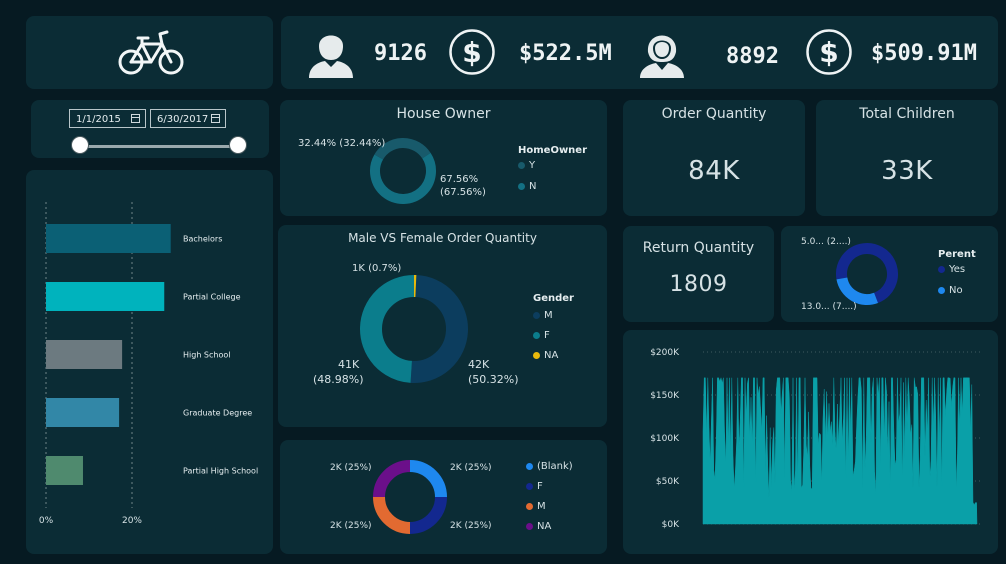  Describe the element at coordinates (857, 291) in the screenshot. I see `slice-no` at that location.